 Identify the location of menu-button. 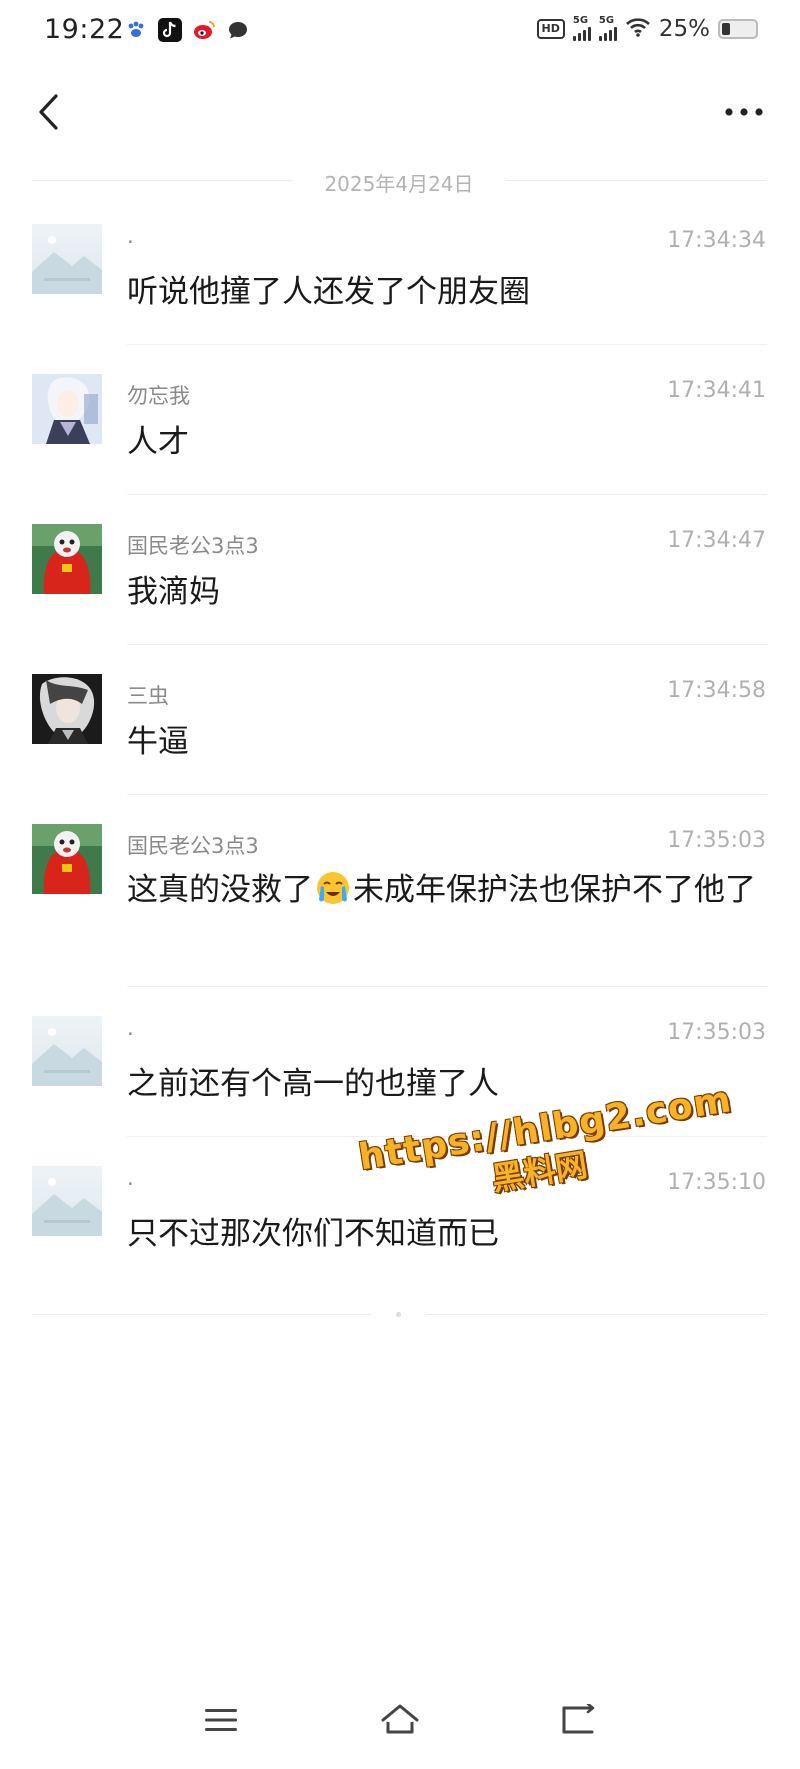
(221, 1720).